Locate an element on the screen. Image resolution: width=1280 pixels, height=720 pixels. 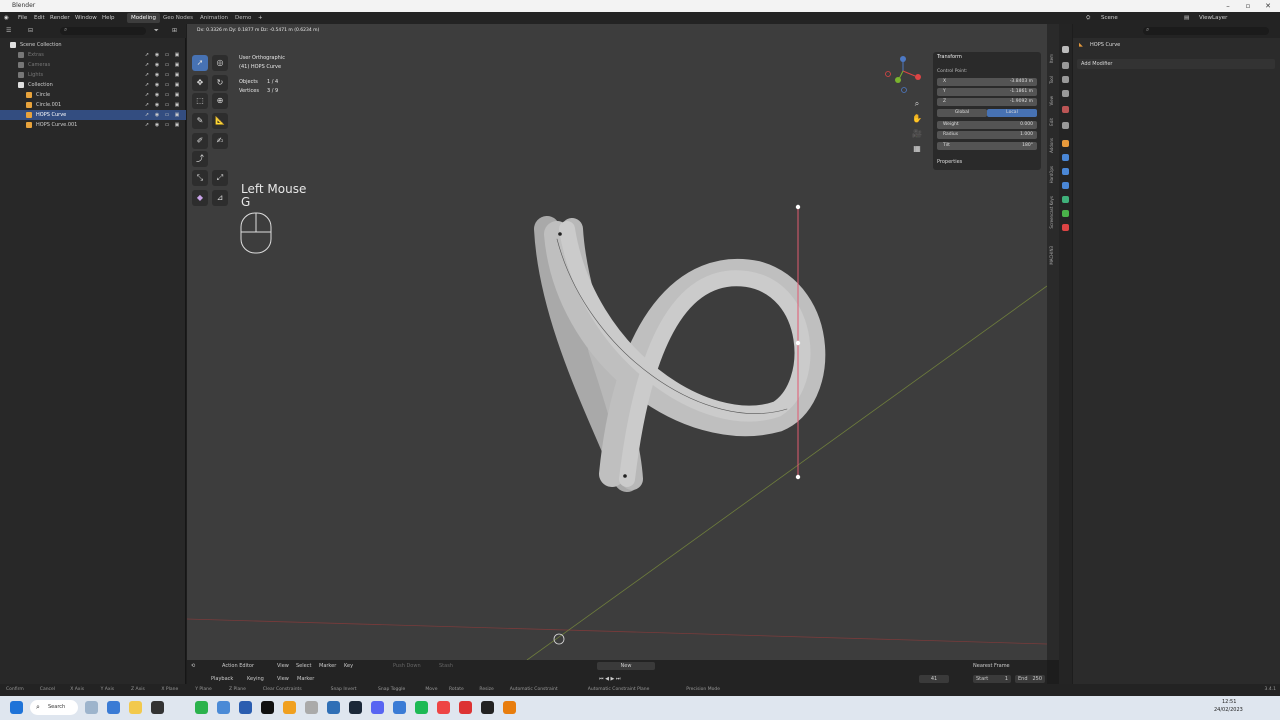
constraints-properties-icon is located at coordinates (1065, 199).